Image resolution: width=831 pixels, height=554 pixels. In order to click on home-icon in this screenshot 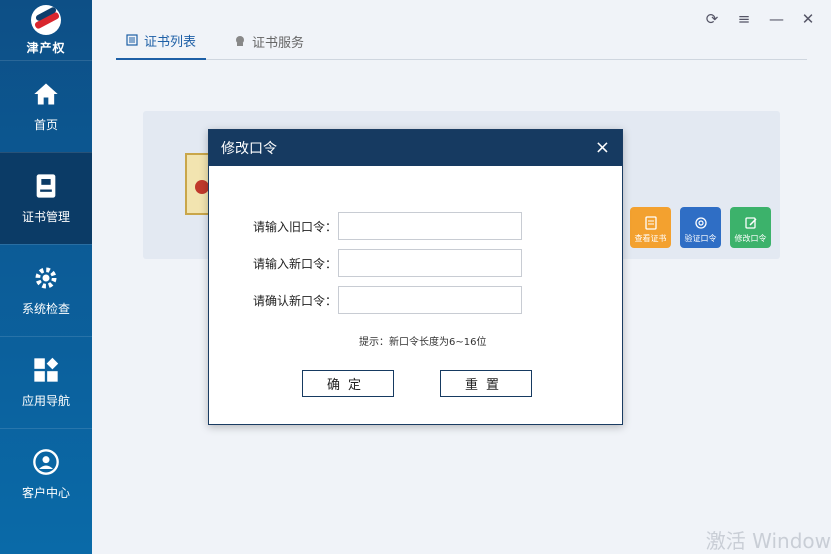, I will do `click(46, 94)`.